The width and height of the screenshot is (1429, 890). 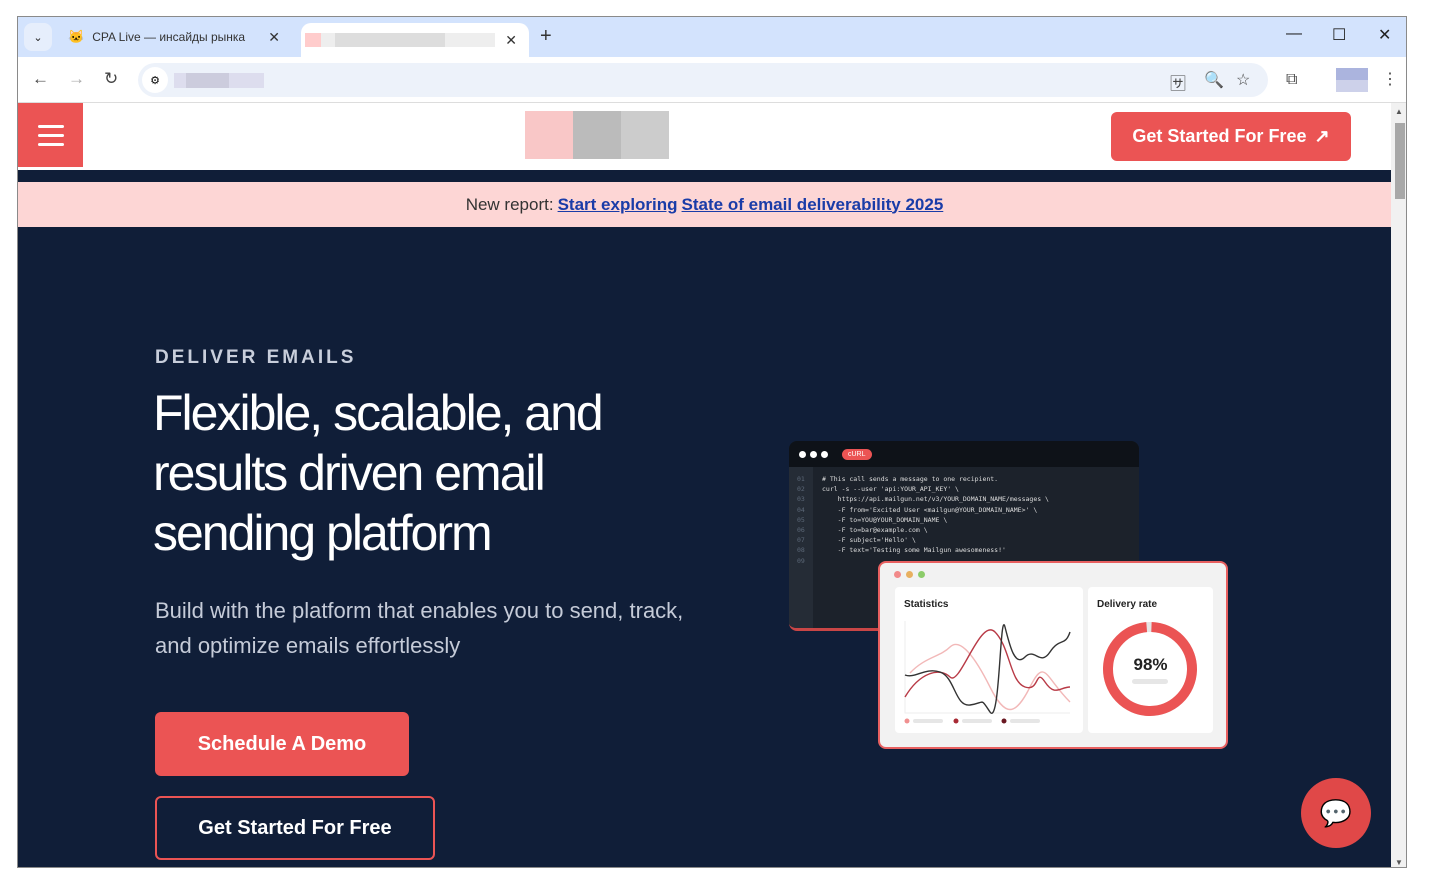 I want to click on translate-icon: 🈂, so click(x=1178, y=82).